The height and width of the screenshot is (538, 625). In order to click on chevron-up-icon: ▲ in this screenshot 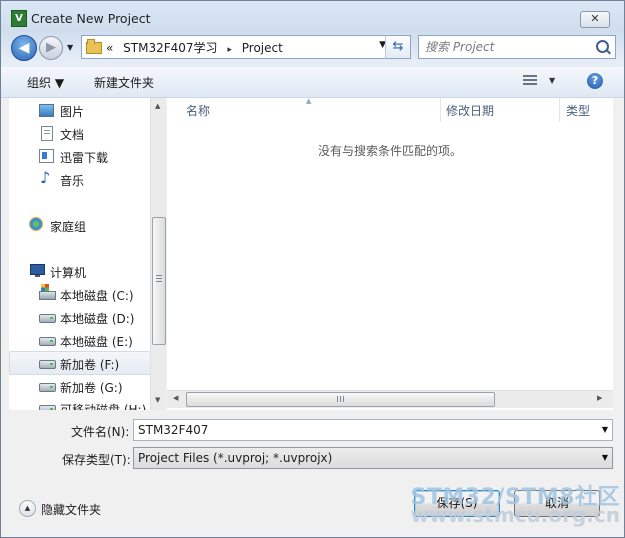, I will do `click(27, 508)`.